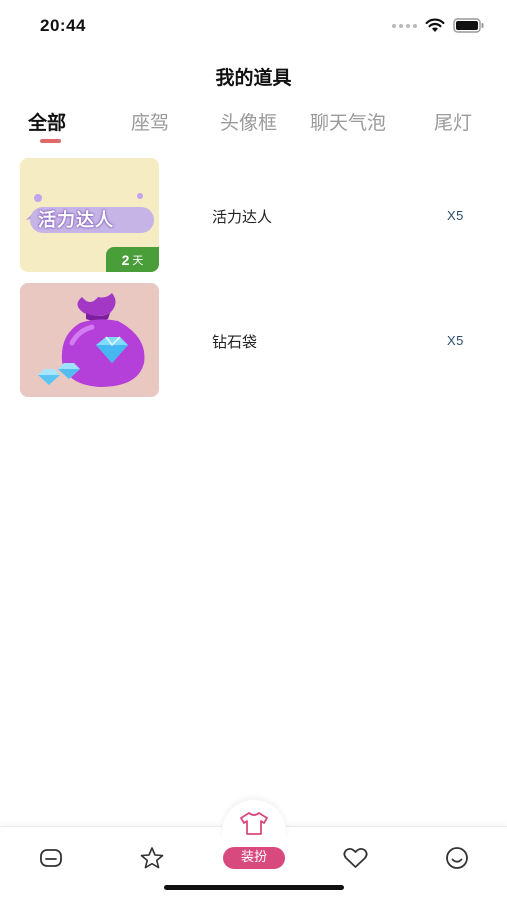 Image resolution: width=507 pixels, height=901 pixels. I want to click on energy-badge-icon: 活力达人 2 天, so click(89, 215).